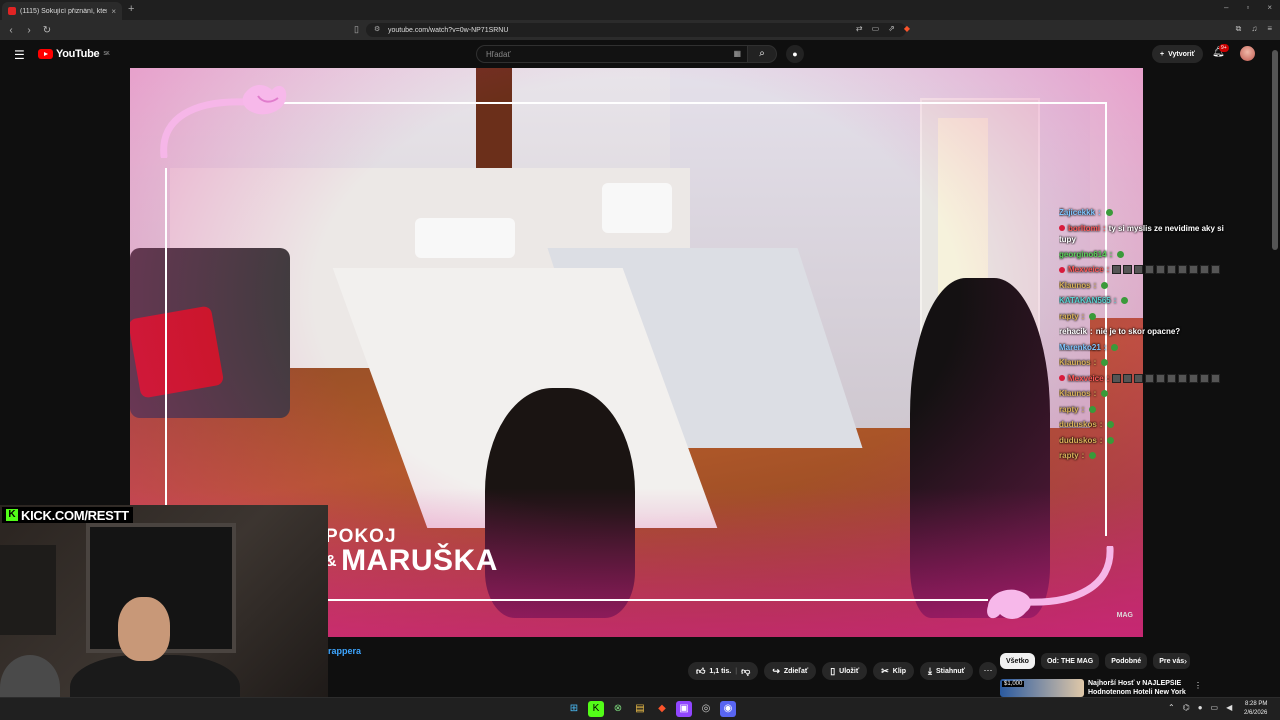  I want to click on browser-tab: (1115) Šokující přiznání, které ×, so click(62, 11).